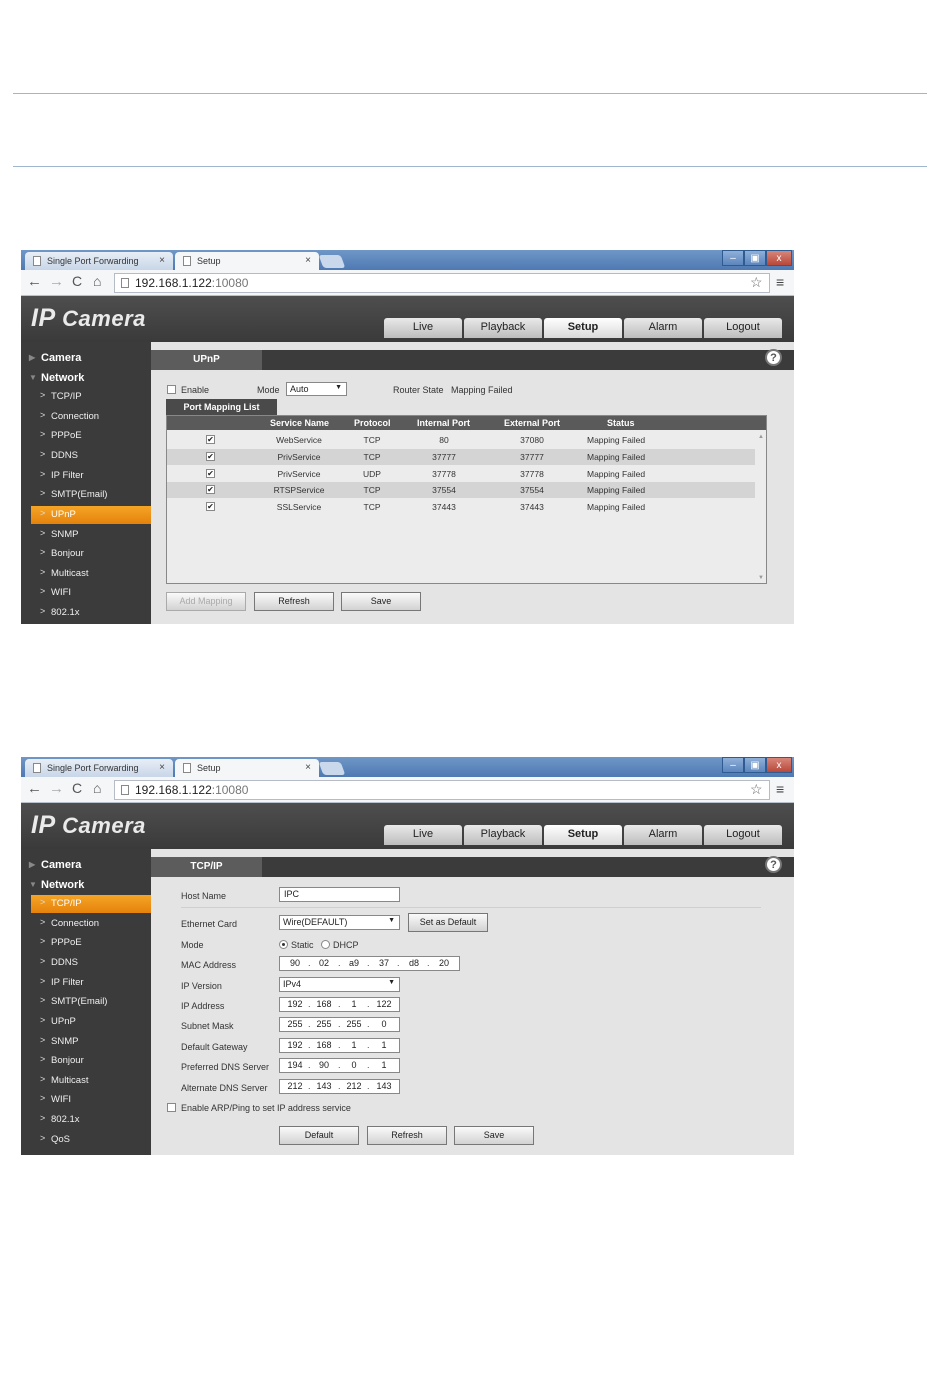  Describe the element at coordinates (91, 1140) in the screenshot. I see `sidebar-item-qos: > QoS` at that location.